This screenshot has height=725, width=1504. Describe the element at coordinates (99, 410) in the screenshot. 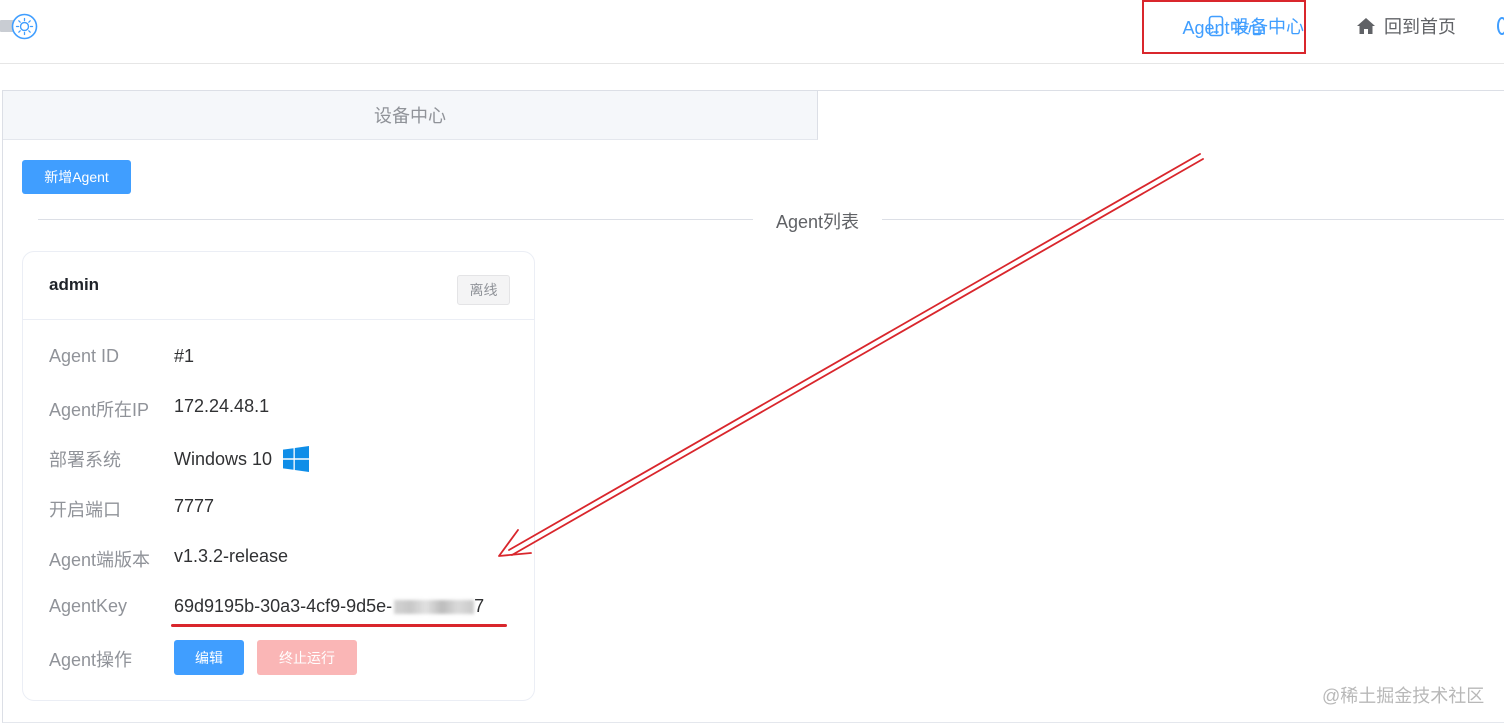

I see `field-label: Agent所在IP` at that location.